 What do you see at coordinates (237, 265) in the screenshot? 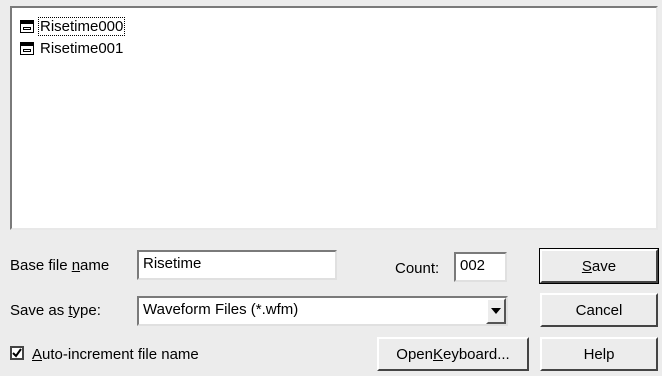
I see `base-file-name-input: Risetime` at bounding box center [237, 265].